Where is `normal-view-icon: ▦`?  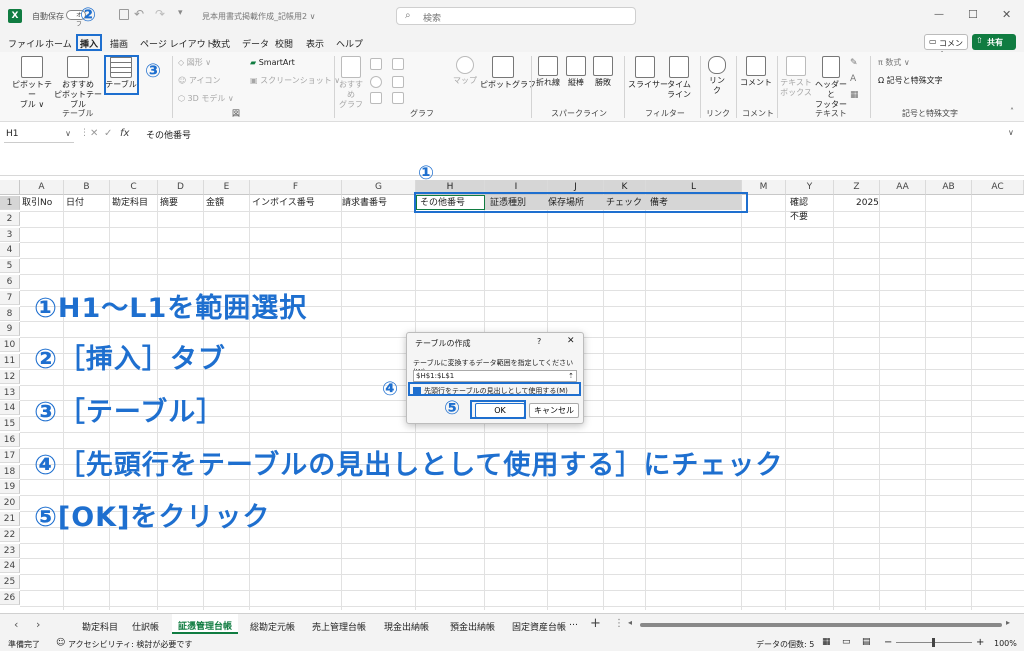
normal-view-icon: ▦ is located at coordinates (826, 642).